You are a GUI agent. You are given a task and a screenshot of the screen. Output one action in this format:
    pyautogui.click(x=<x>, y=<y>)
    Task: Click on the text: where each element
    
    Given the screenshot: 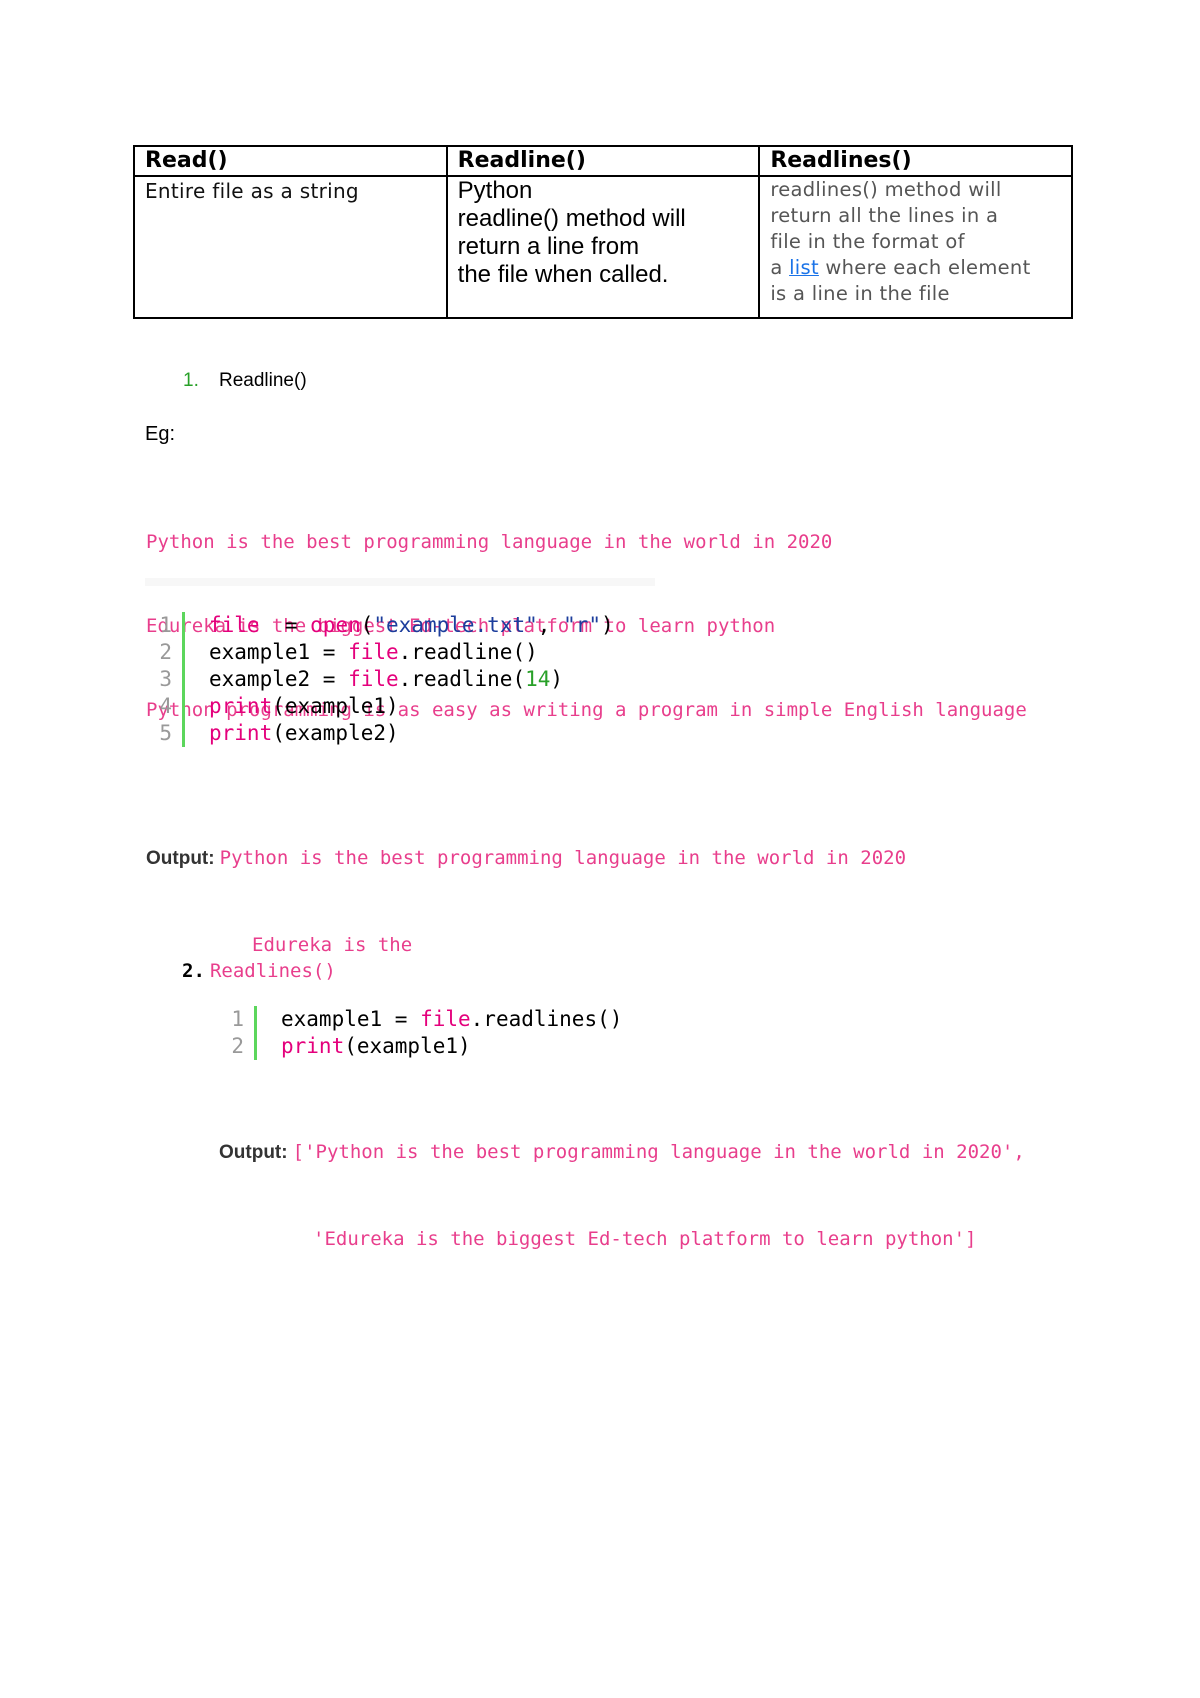 What is the action you would take?
    pyautogui.click(x=924, y=267)
    